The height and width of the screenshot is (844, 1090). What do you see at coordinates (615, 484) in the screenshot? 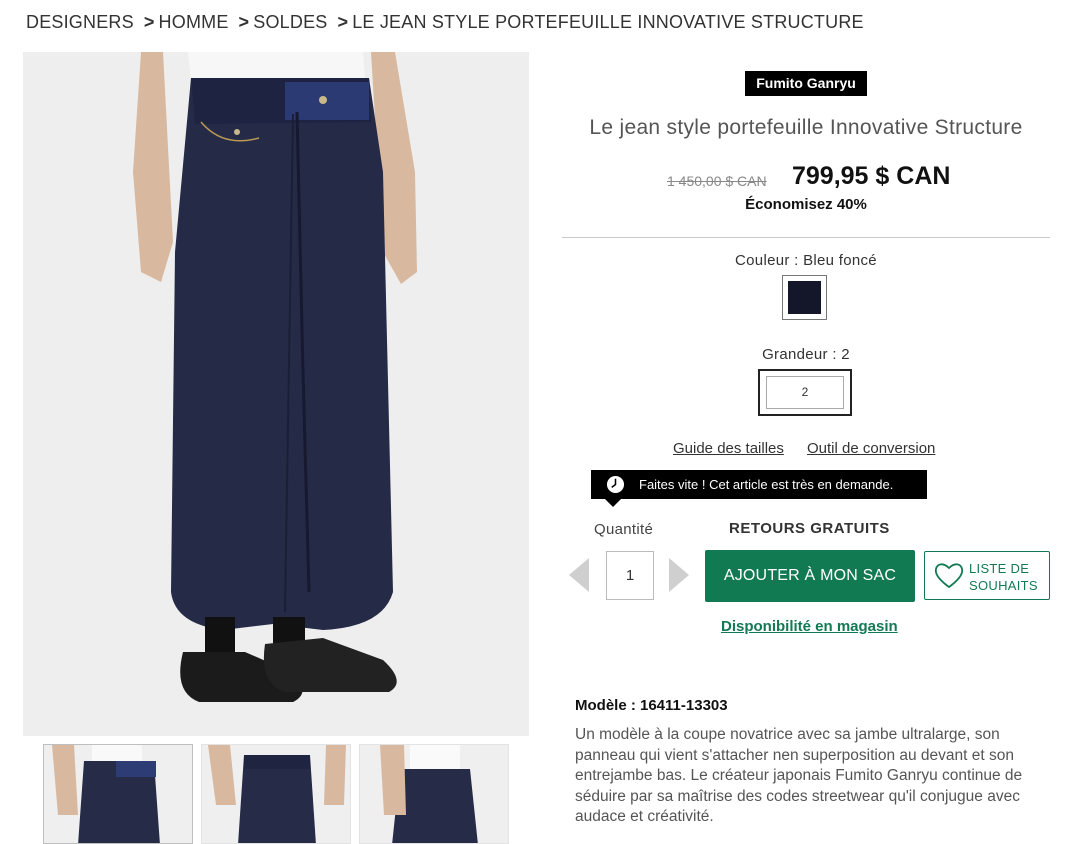
I see `clock-icon` at bounding box center [615, 484].